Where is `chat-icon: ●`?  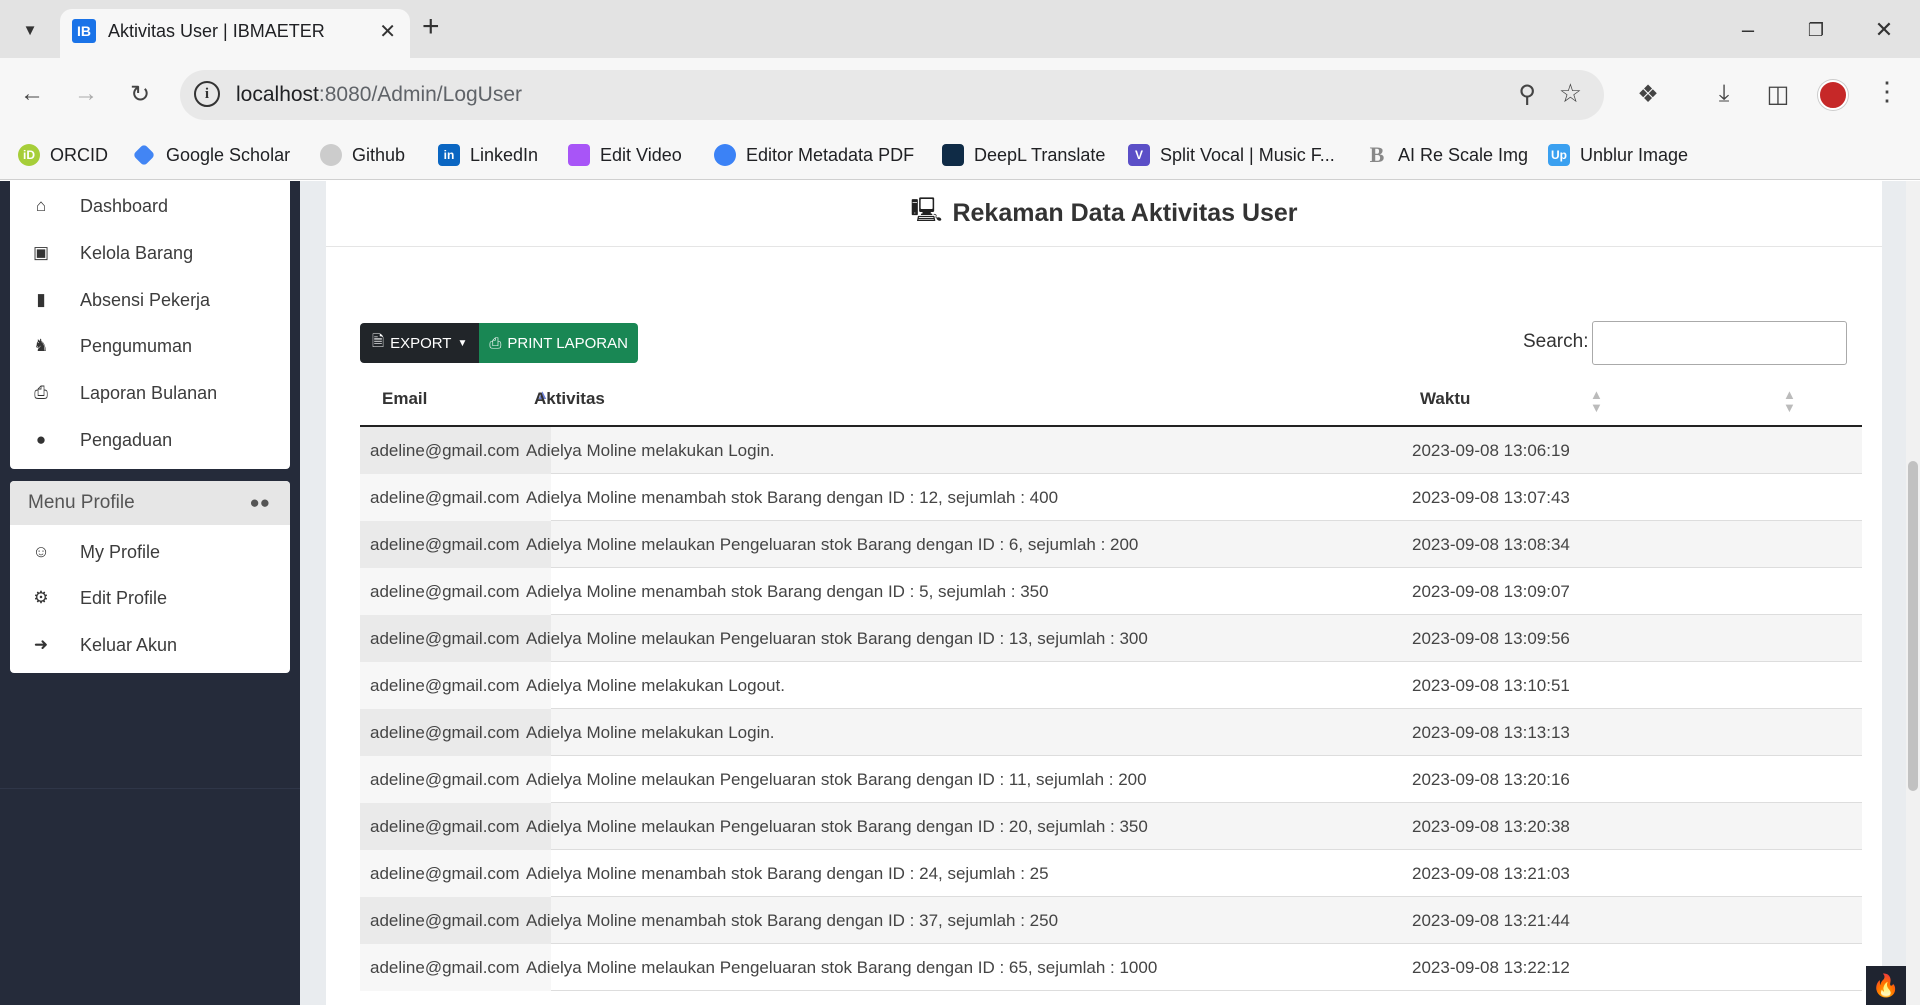
chat-icon: ● is located at coordinates (41, 439).